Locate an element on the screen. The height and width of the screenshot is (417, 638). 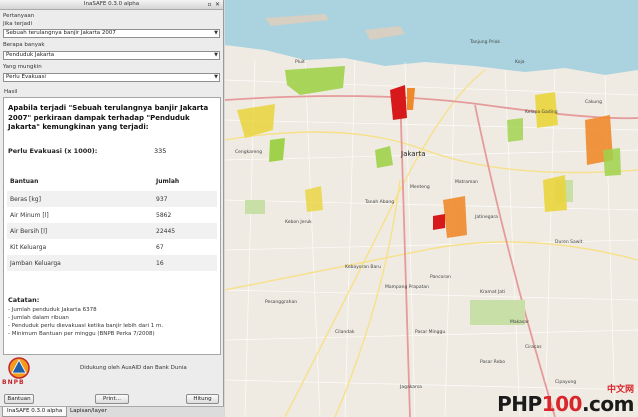
map-label: Menteng is located at coordinates (420, 187).